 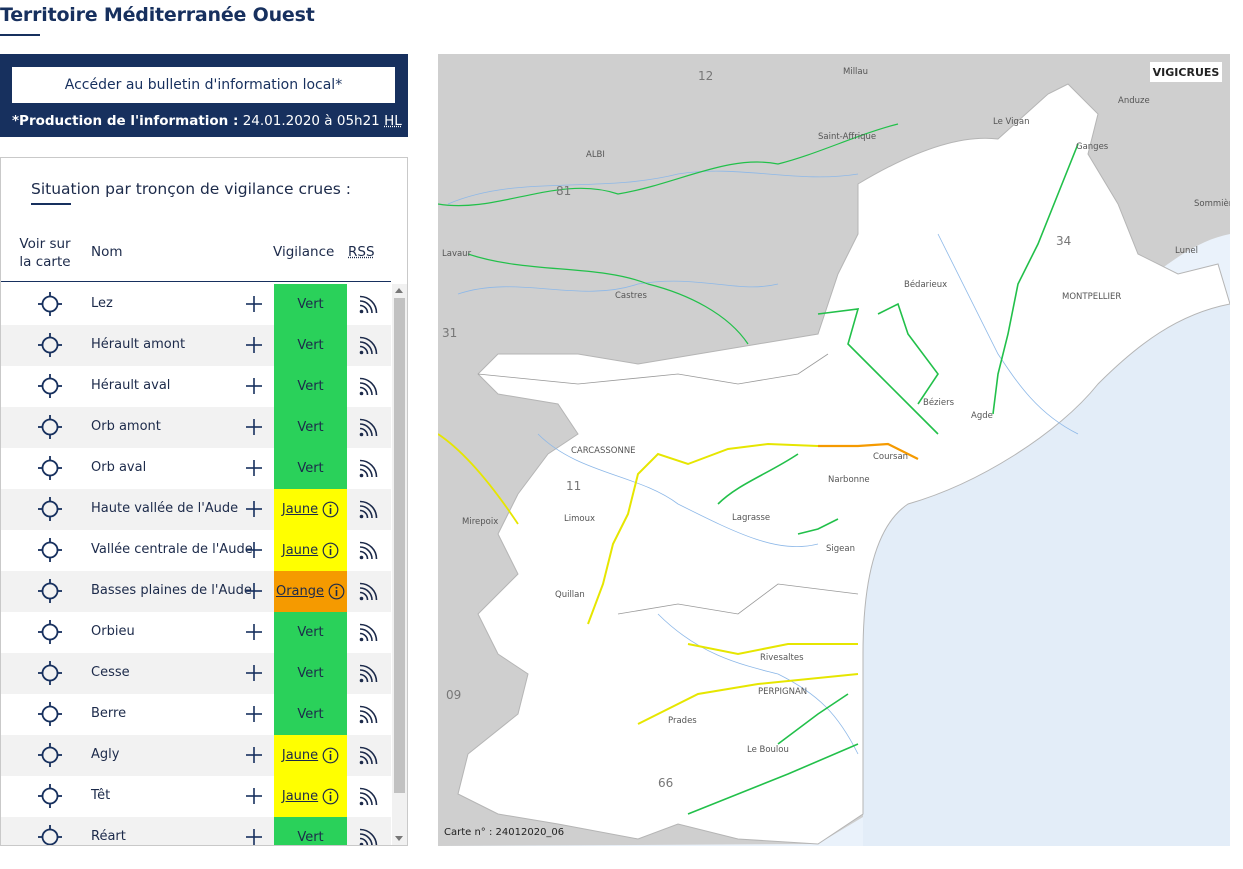 What do you see at coordinates (1092, 297) in the screenshot?
I see `city-montpellier: MONTPELLIER` at bounding box center [1092, 297].